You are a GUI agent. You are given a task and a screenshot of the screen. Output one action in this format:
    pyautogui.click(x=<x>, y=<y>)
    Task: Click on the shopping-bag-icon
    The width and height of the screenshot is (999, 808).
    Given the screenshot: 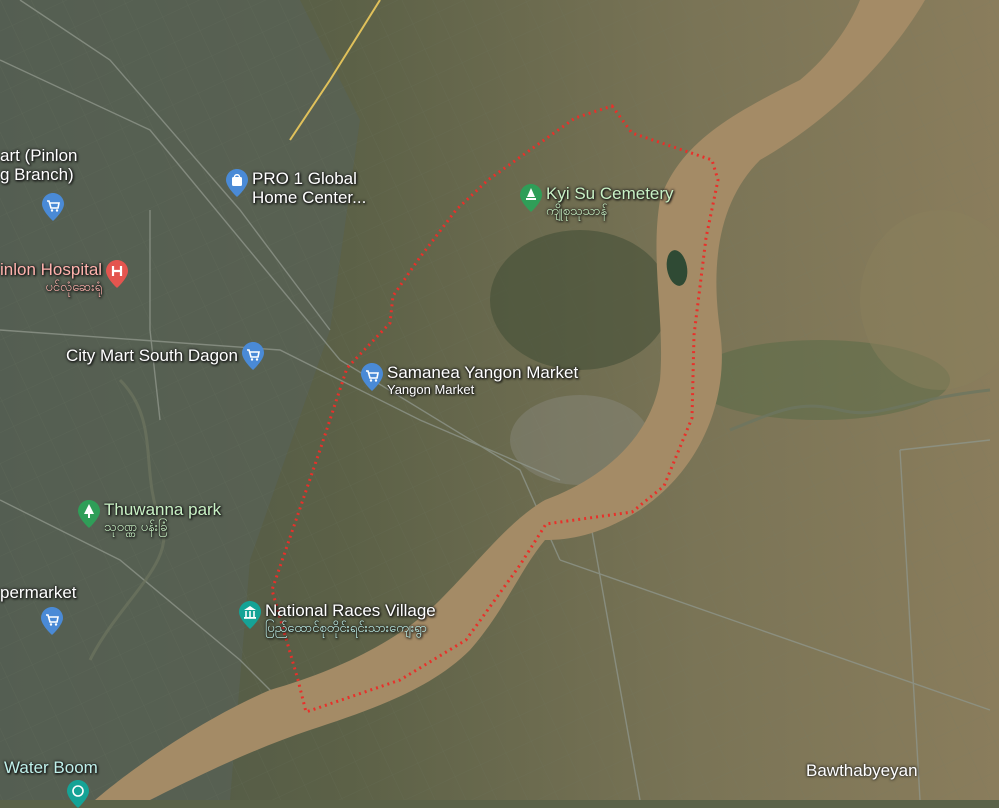 What is the action you would take?
    pyautogui.click(x=237, y=183)
    